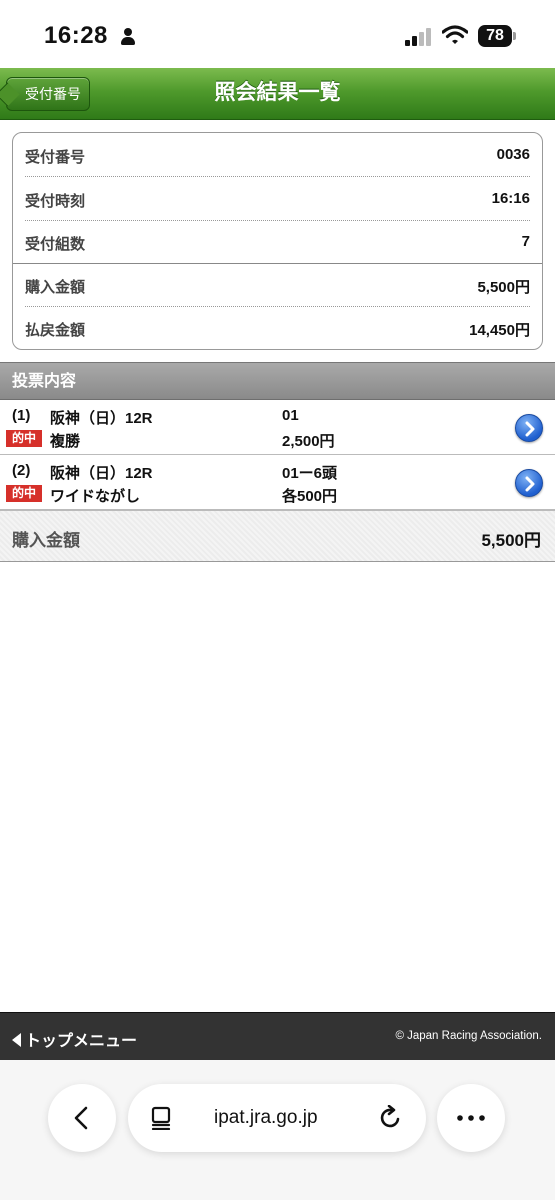 The width and height of the screenshot is (555, 1200). What do you see at coordinates (277, 428) in the screenshot?
I see `bet-row: (1) 阪神（日）12R 的中 複勝 01 2,500円` at bounding box center [277, 428].